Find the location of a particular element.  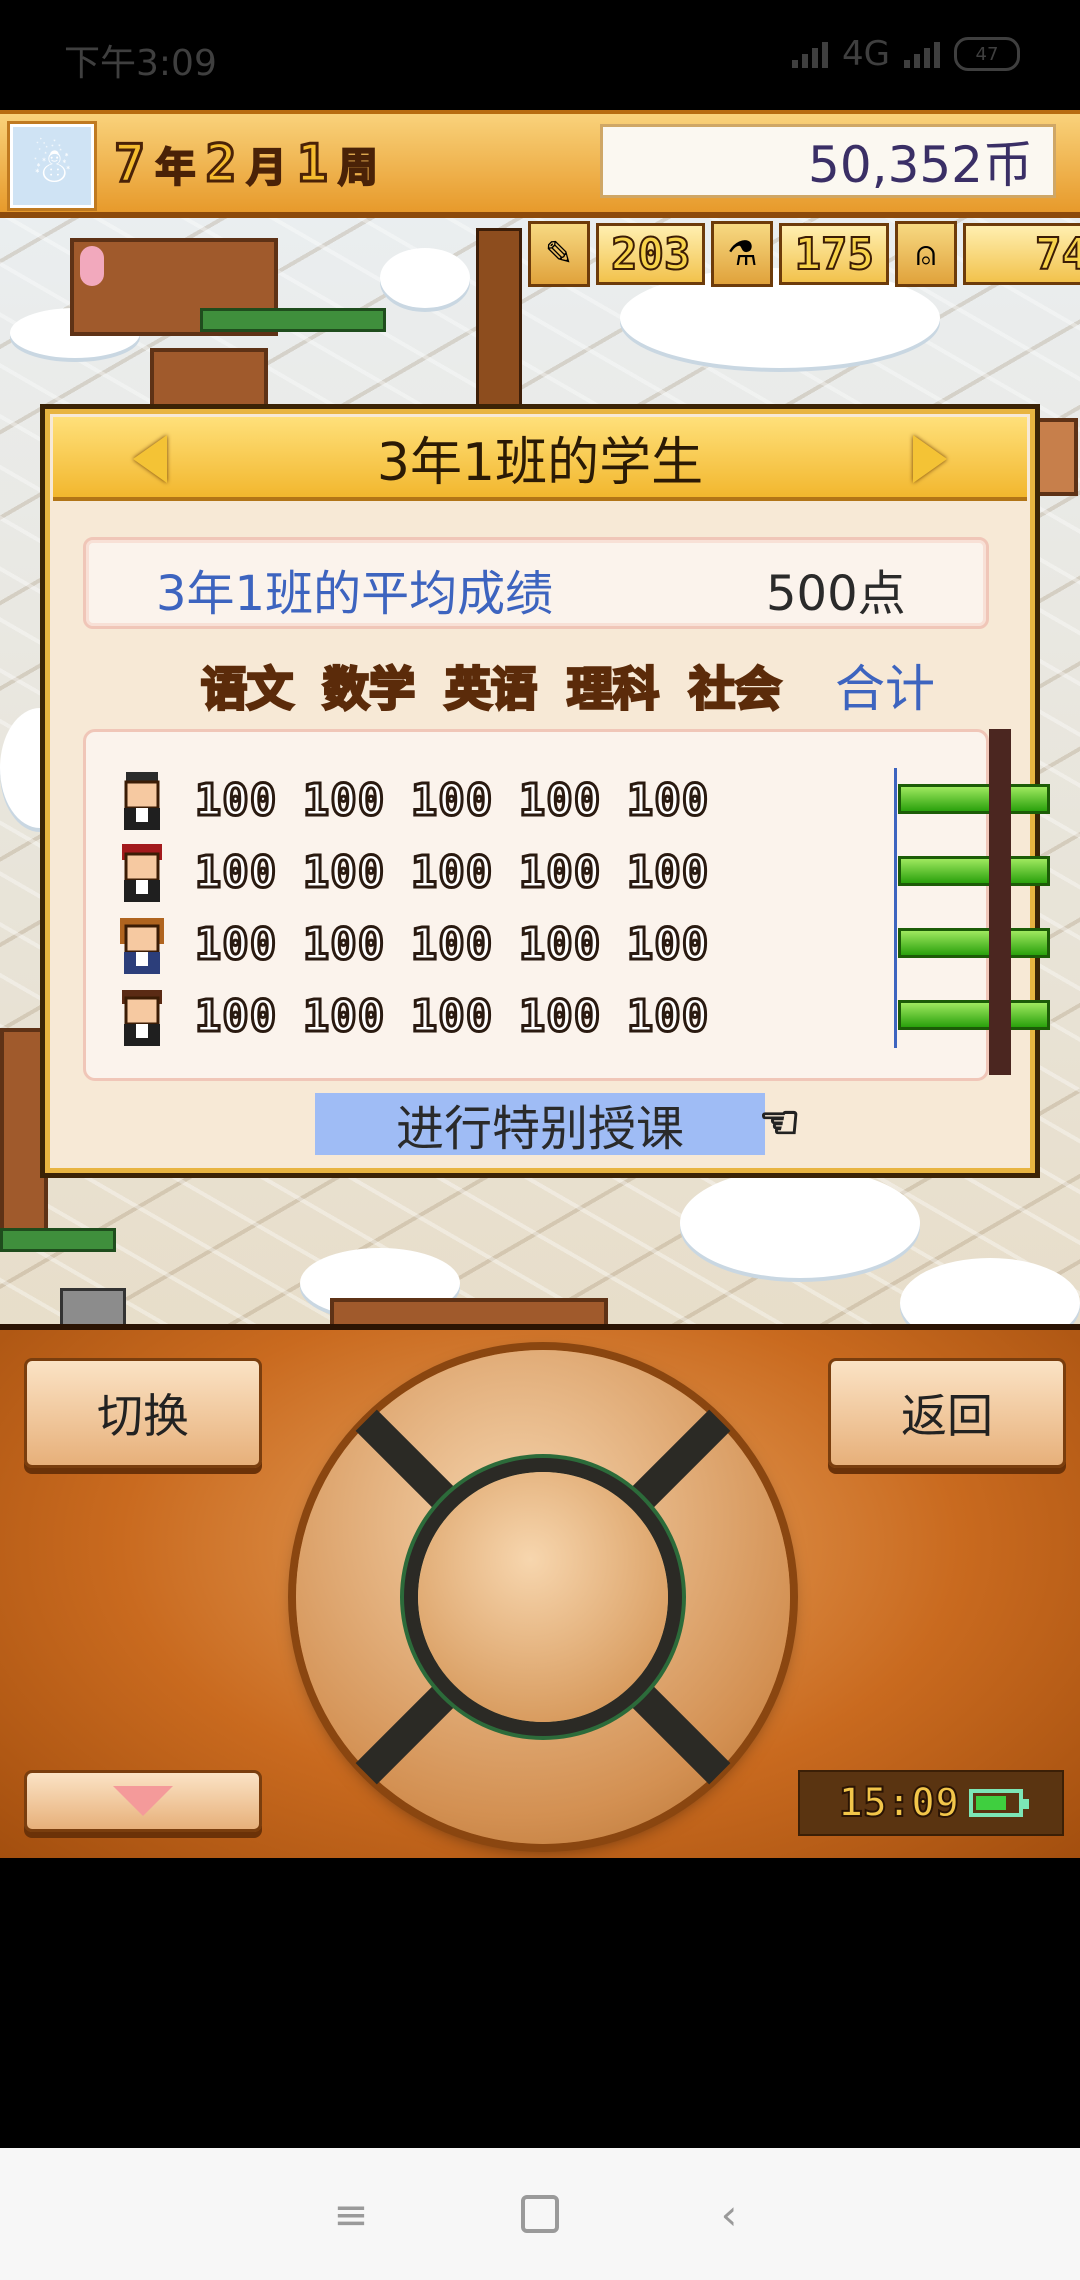

special-lesson-button: 进行特别授课 is located at coordinates (540, 1125).